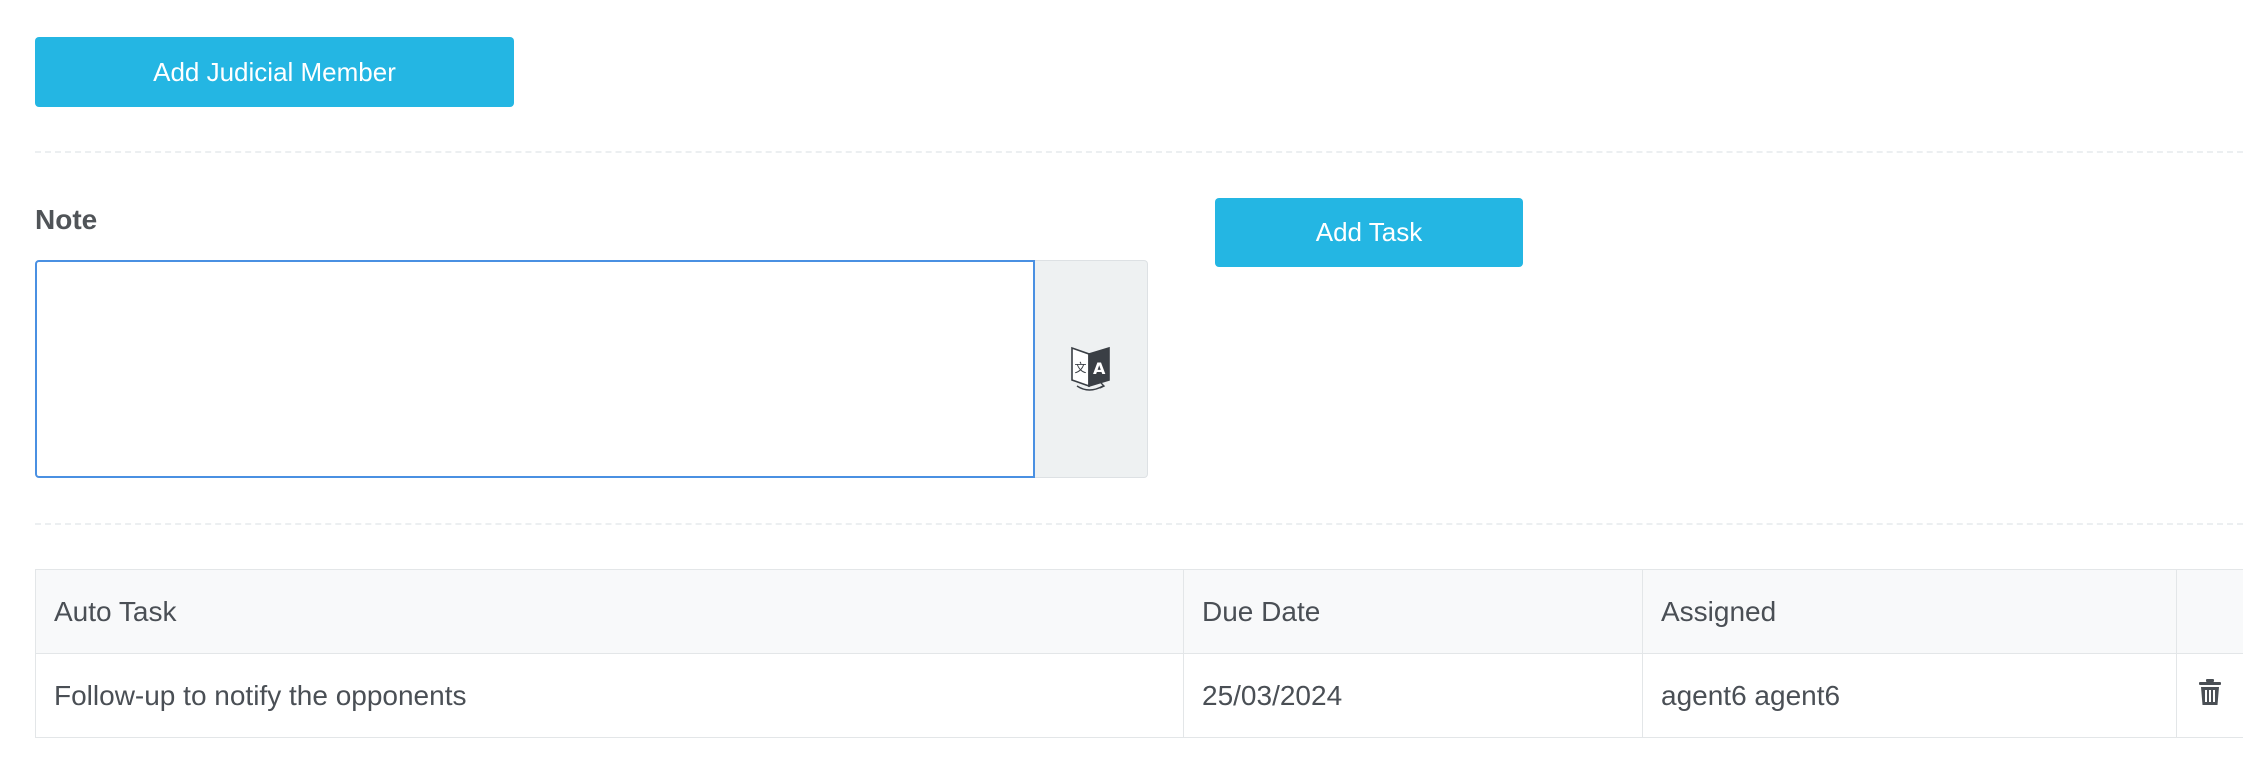 The height and width of the screenshot is (775, 2243). What do you see at coordinates (66, 219) in the screenshot?
I see `note-label: Note` at bounding box center [66, 219].